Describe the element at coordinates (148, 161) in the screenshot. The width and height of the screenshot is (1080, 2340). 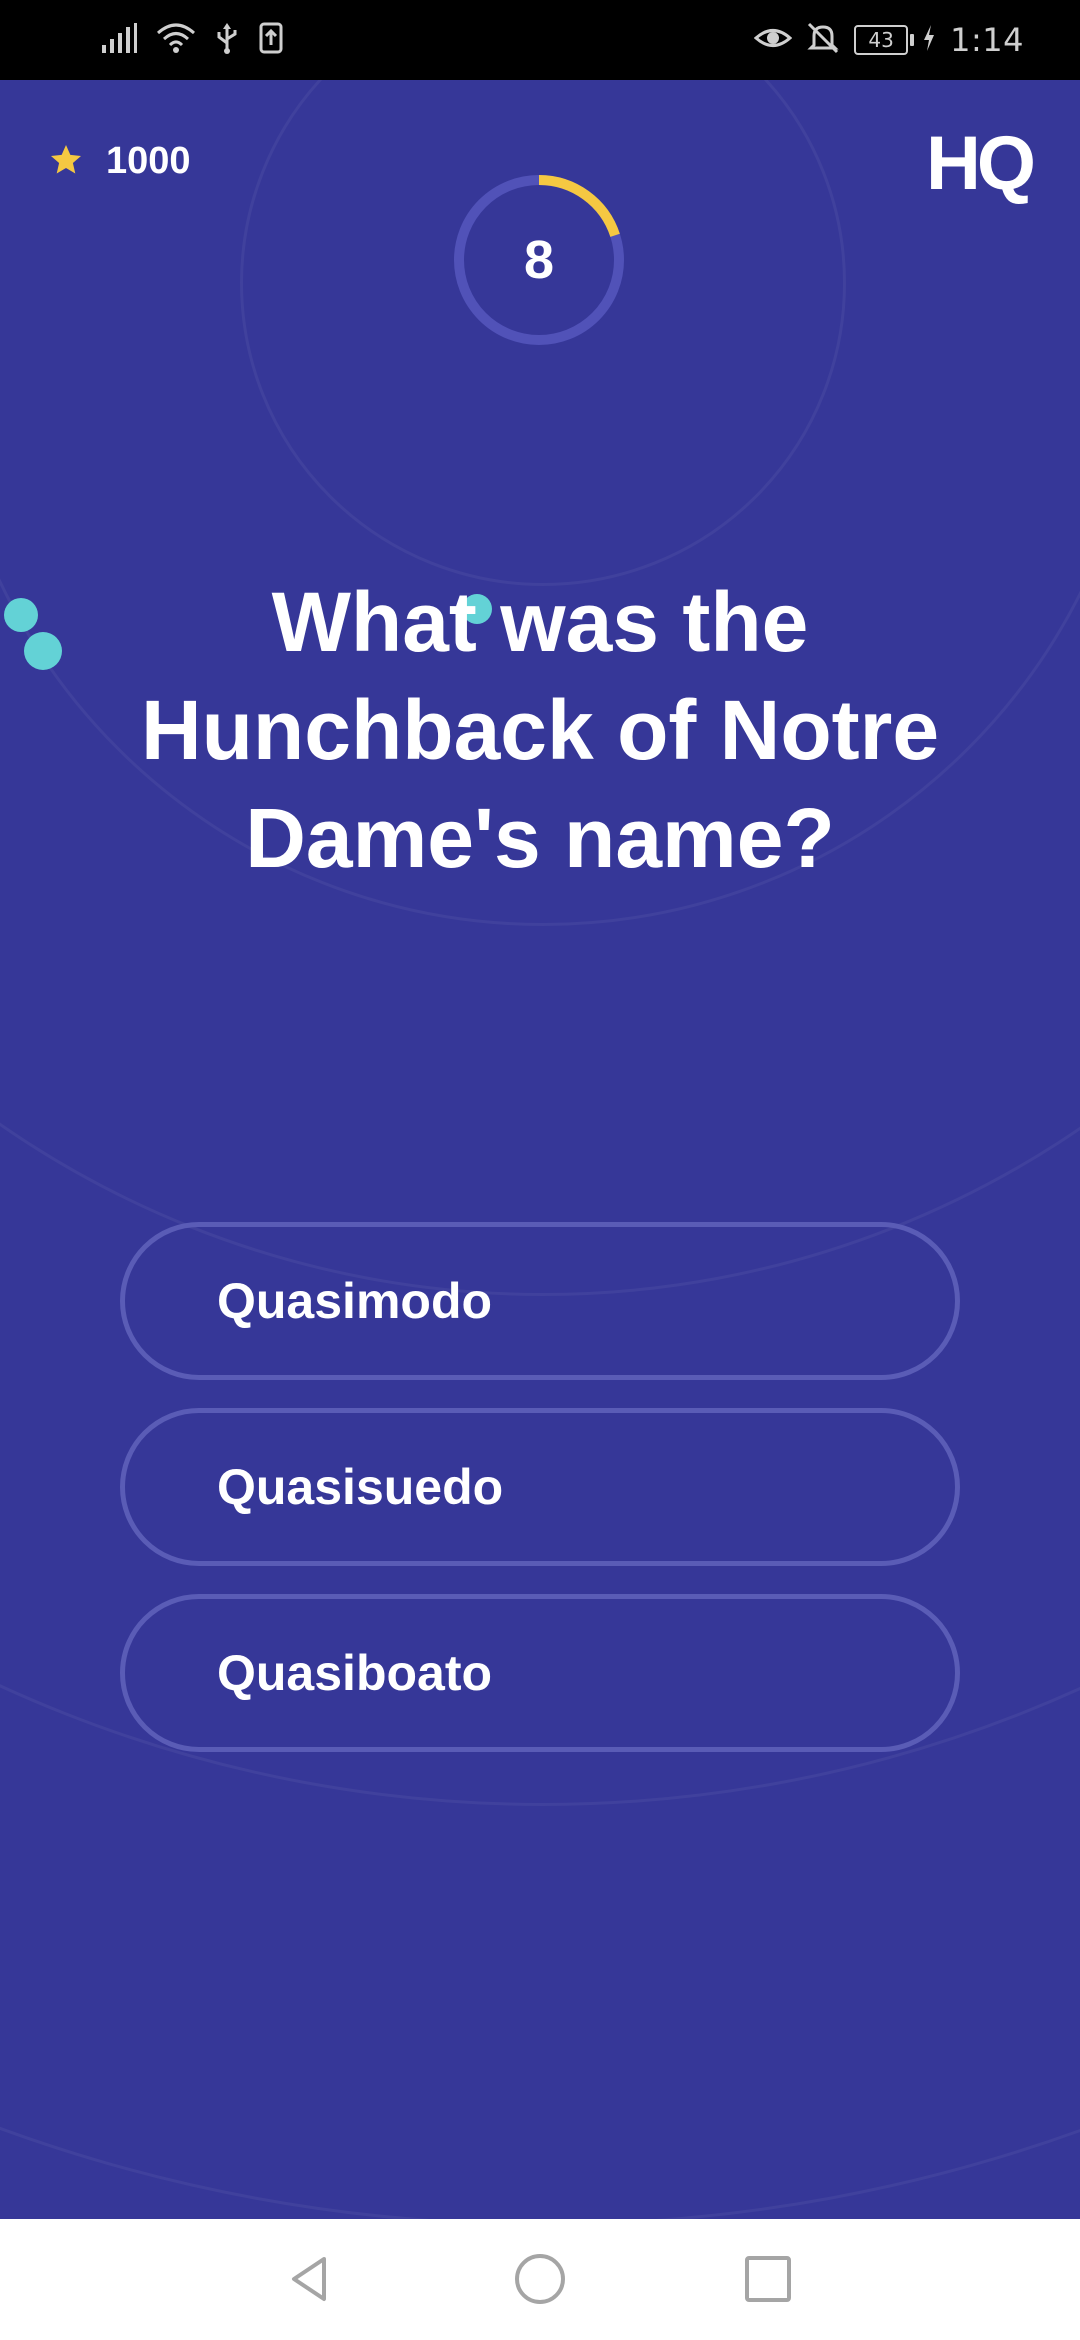
I see `score-value: 1000` at that location.